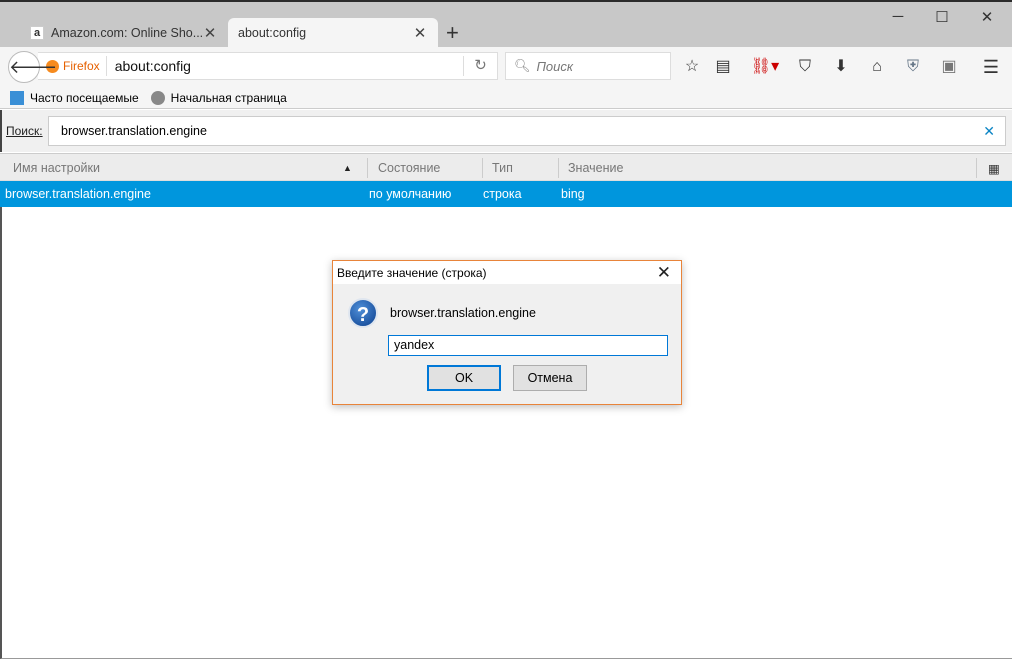 The height and width of the screenshot is (659, 1012). I want to click on amazon-favicon-icon: a, so click(37, 32).